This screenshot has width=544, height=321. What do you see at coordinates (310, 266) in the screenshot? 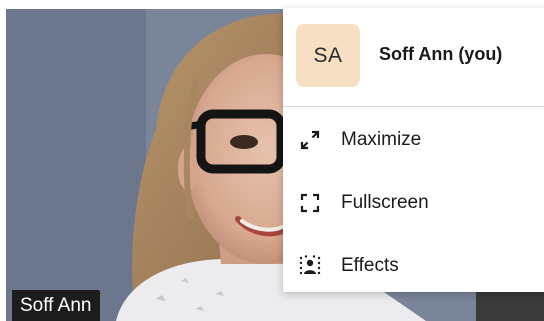
I see `effects-icon` at bounding box center [310, 266].